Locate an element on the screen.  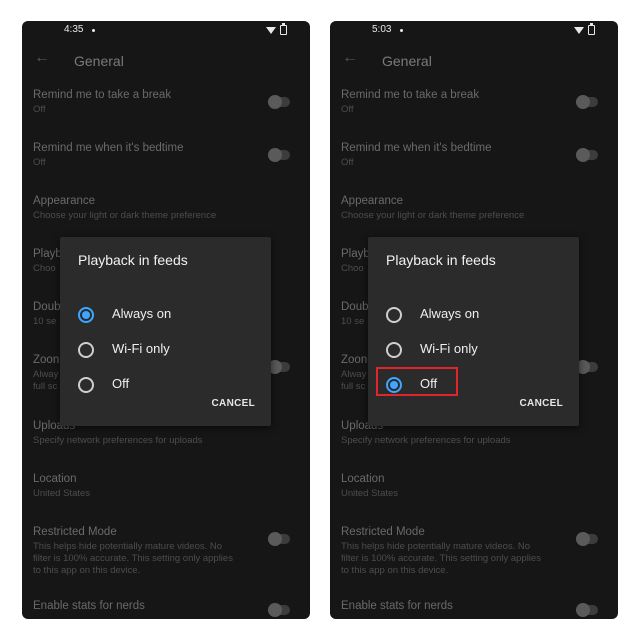
radio-selected-icon is located at coordinates (86, 315).